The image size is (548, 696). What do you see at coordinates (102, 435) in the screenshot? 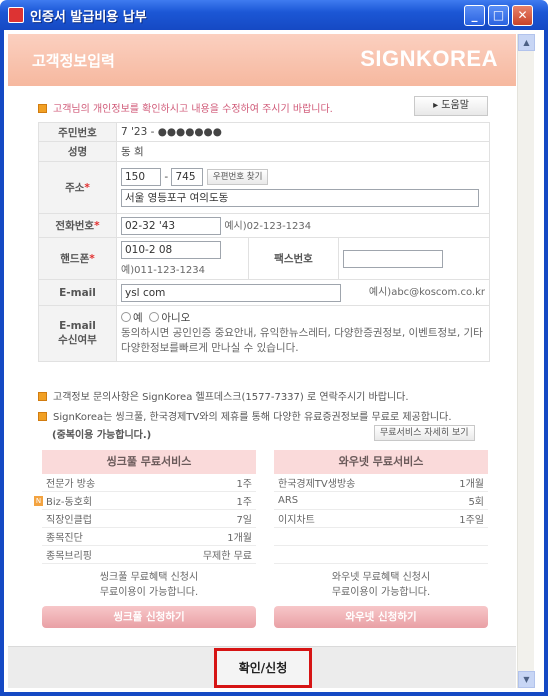
I see `notice-partner-sub: (중복이용 가능합니다.)` at bounding box center [102, 435].